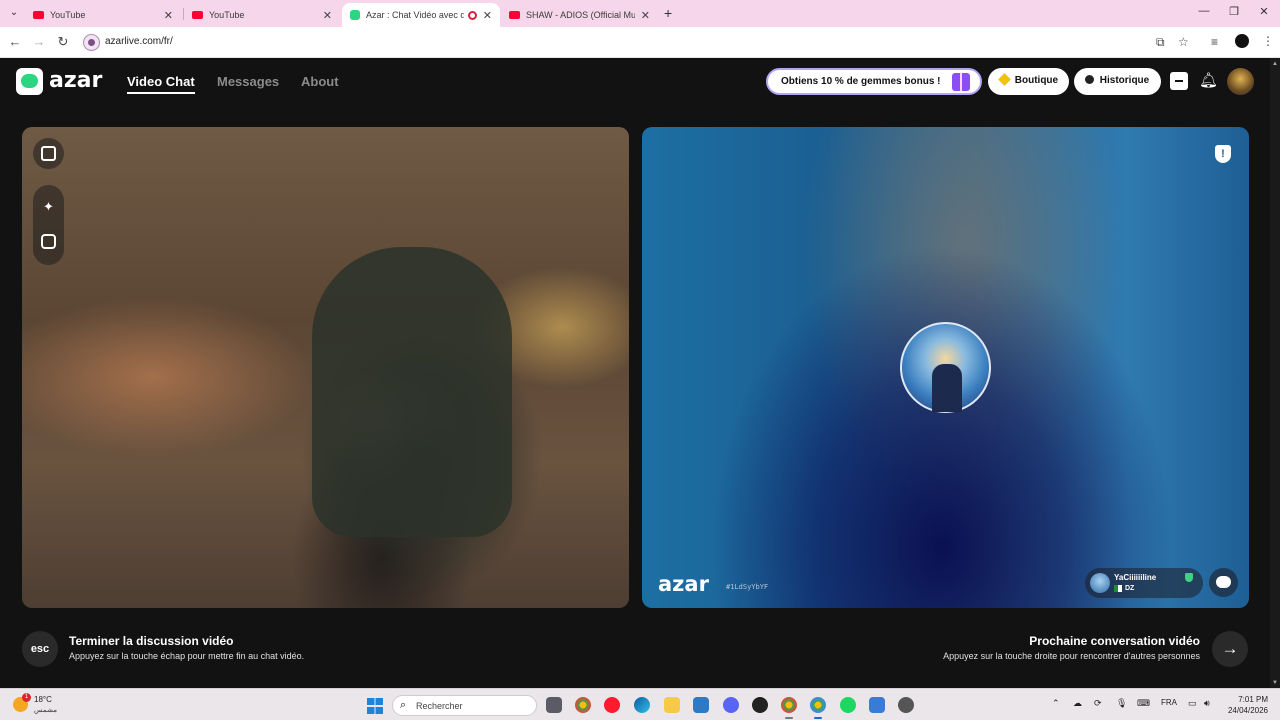 This screenshot has height=720, width=1280. Describe the element at coordinates (1253, 699) in the screenshot. I see `clock-time: 7:01 PM` at that location.